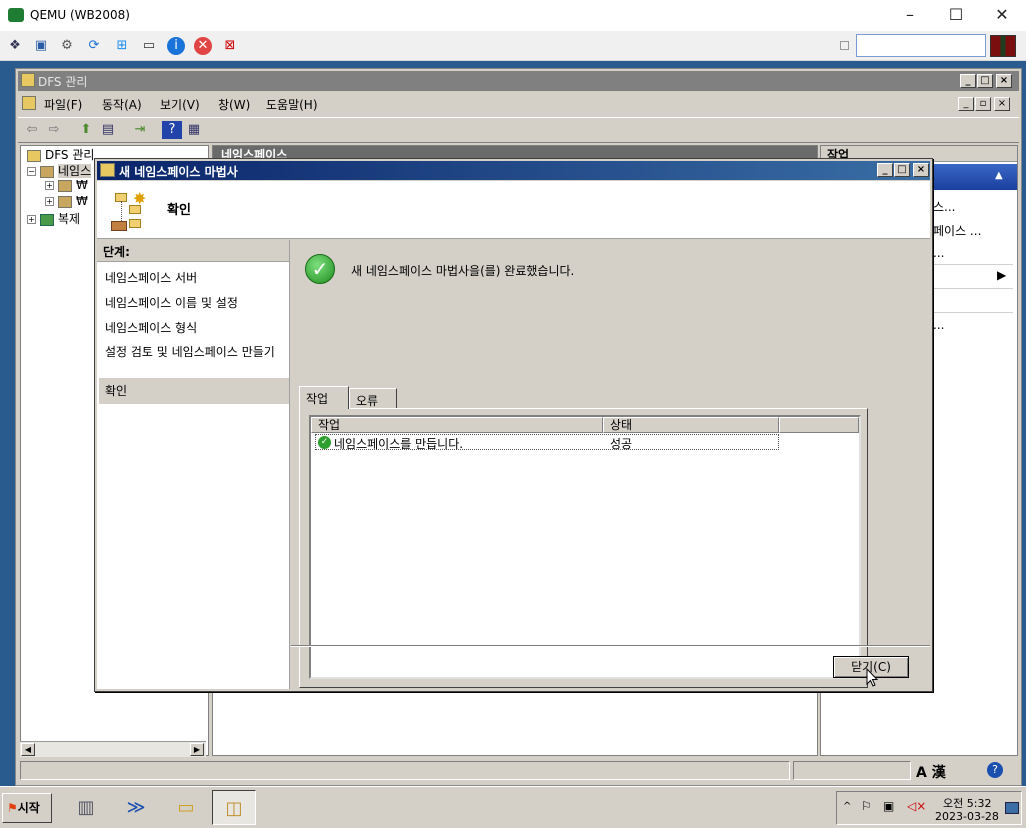 The image size is (1026, 828). Describe the element at coordinates (63, 104) in the screenshot. I see `menu-file: 파일(F)` at that location.